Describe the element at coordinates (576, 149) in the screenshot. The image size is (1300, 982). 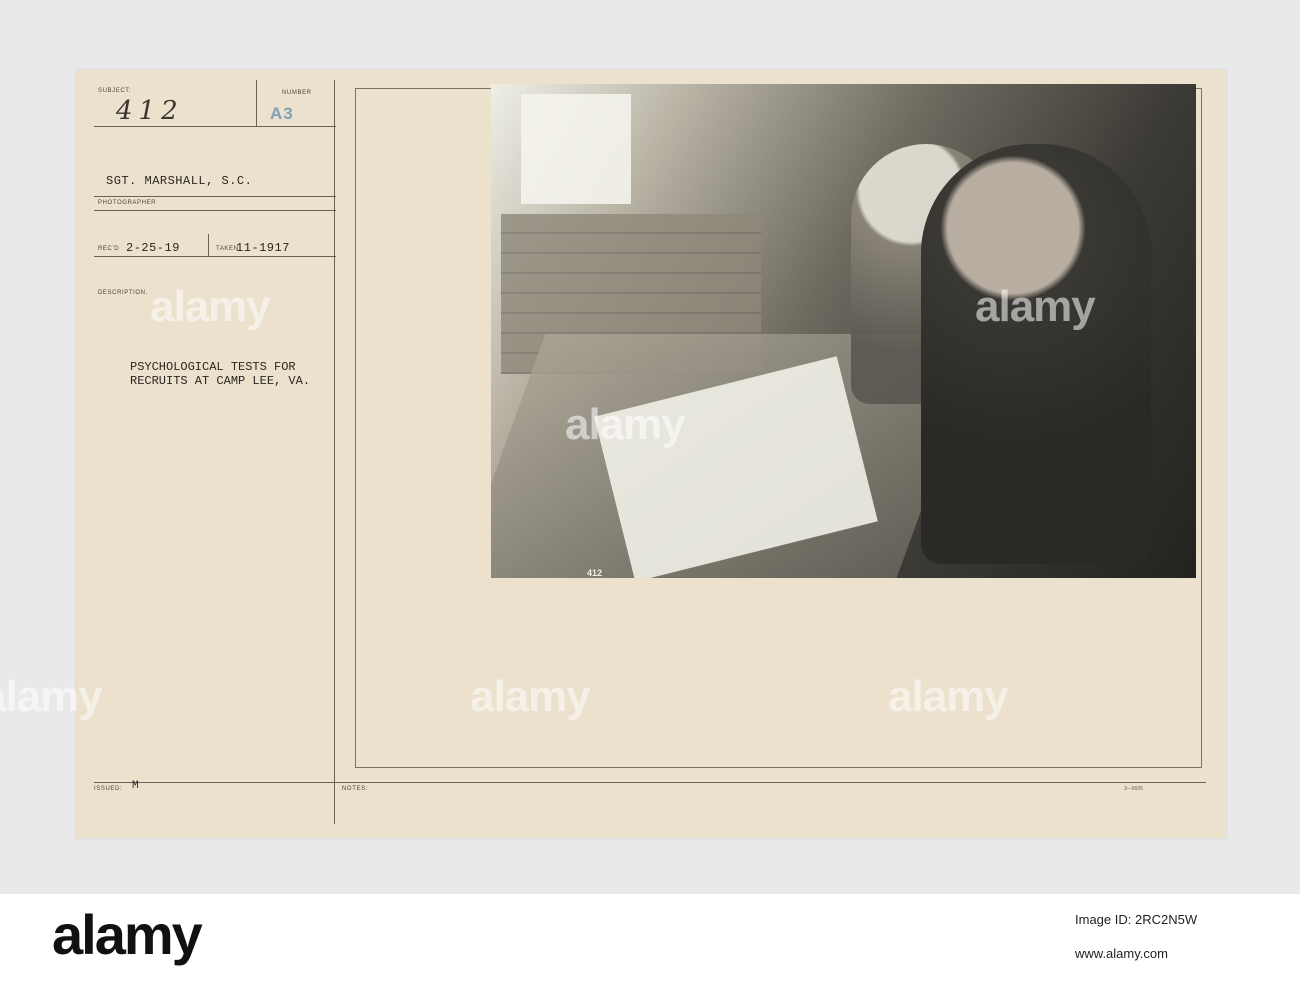
I see `photo-window` at that location.